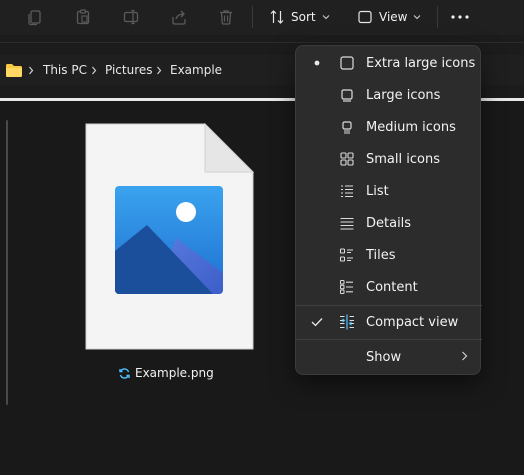 This screenshot has height=475, width=524. What do you see at coordinates (460, 17) in the screenshot?
I see `more-icon` at bounding box center [460, 17].